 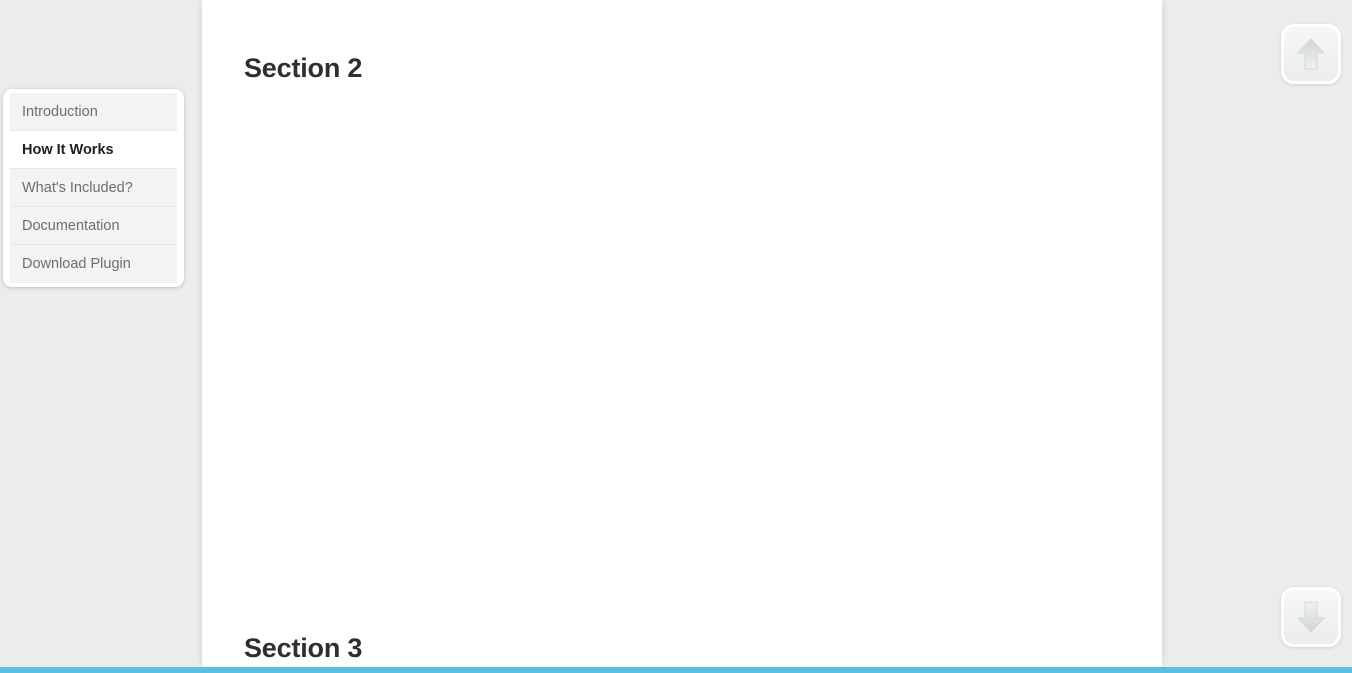 I want to click on arrow-down-icon, so click(x=1311, y=617).